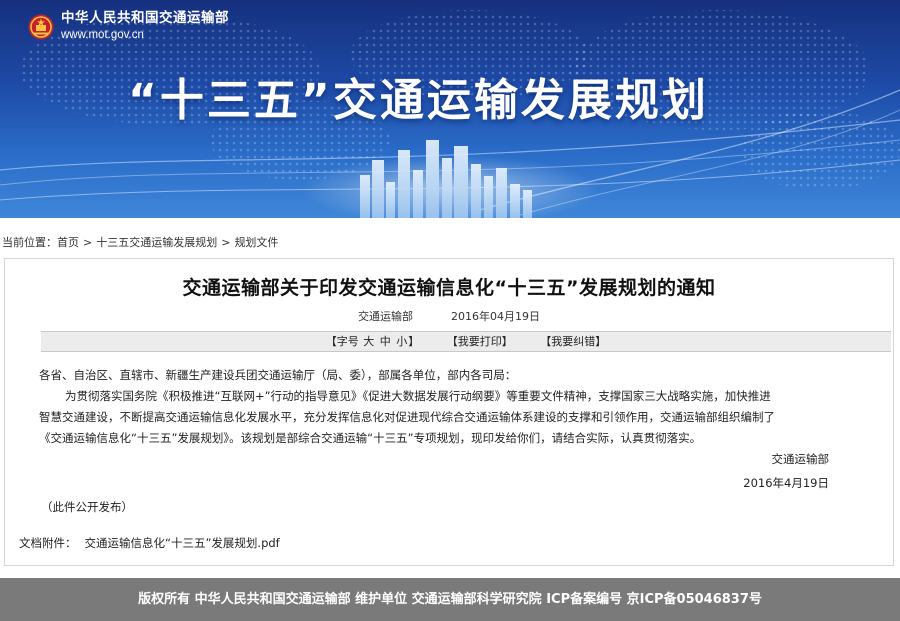 Image resolution: width=900 pixels, height=621 pixels. What do you see at coordinates (573, 341) in the screenshot?
I see `correction-button: 【我要纠错】` at bounding box center [573, 341].